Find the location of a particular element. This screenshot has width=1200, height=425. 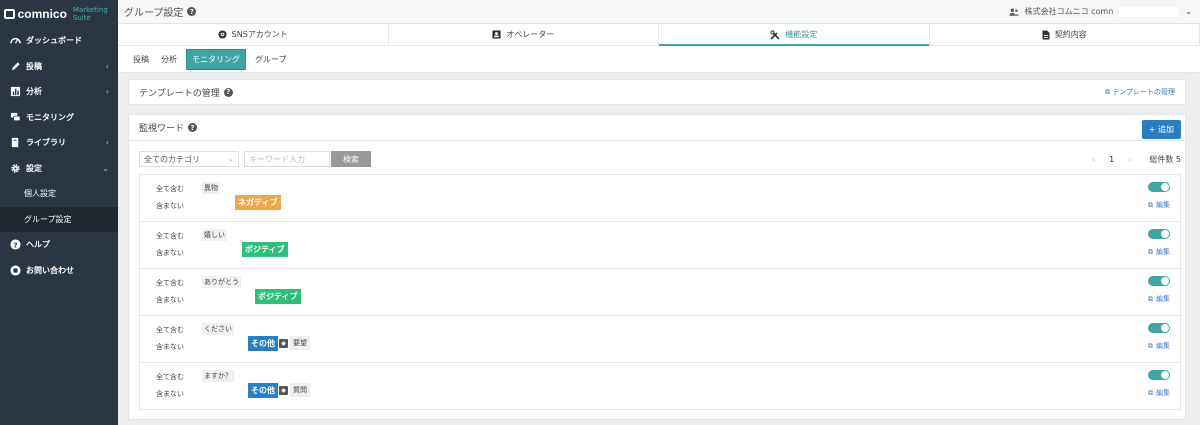

edit-icon: ⧉ is located at coordinates (1150, 345).